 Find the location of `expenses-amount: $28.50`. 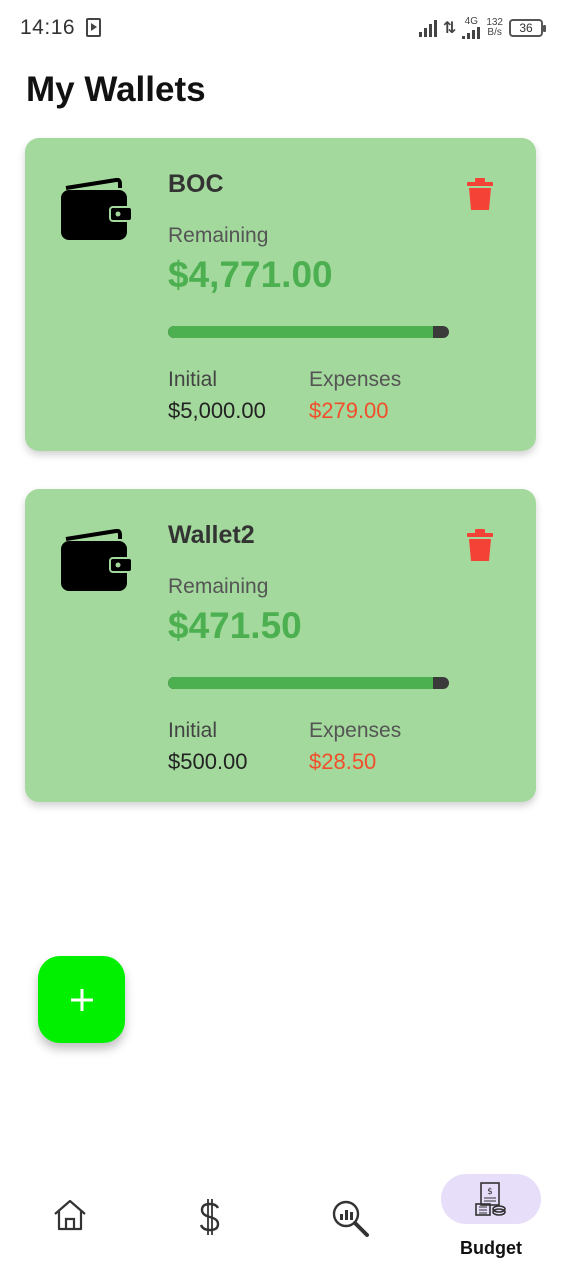

expenses-amount: $28.50 is located at coordinates (343, 761).